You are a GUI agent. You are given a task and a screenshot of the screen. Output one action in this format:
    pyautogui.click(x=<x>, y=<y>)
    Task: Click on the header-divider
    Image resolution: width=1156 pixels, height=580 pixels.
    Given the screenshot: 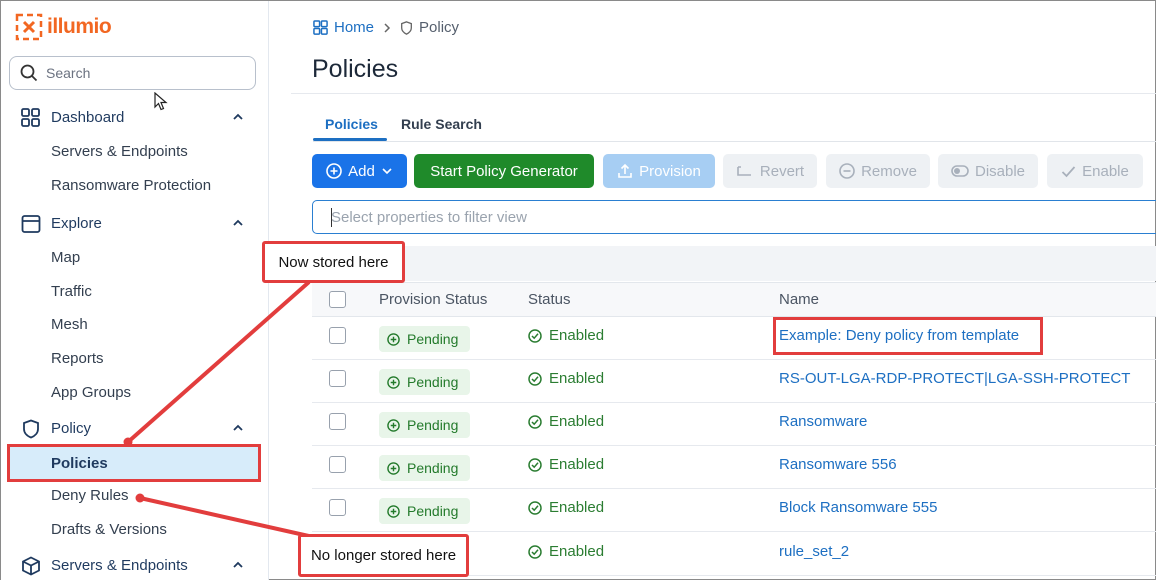 What is the action you would take?
    pyautogui.click(x=723, y=93)
    